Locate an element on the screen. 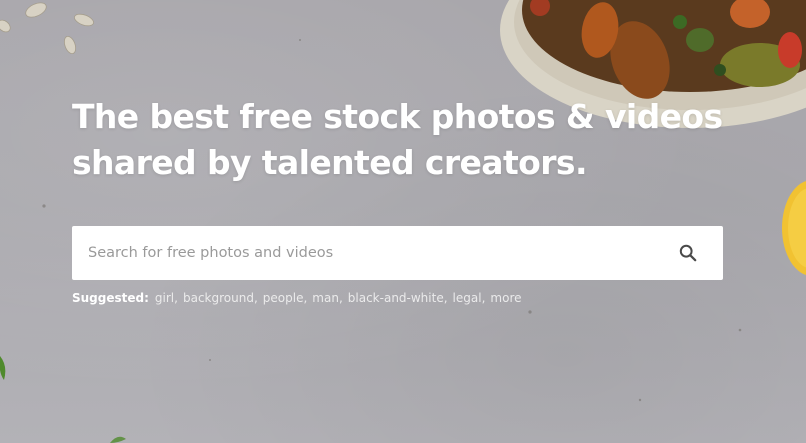  hero-headline-line-1: The best free stock photos & videos is located at coordinates (397, 116).